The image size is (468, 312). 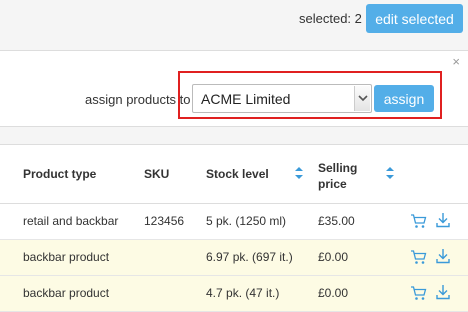 What do you see at coordinates (338, 168) in the screenshot?
I see `header-selling-price-line1: Selling` at bounding box center [338, 168].